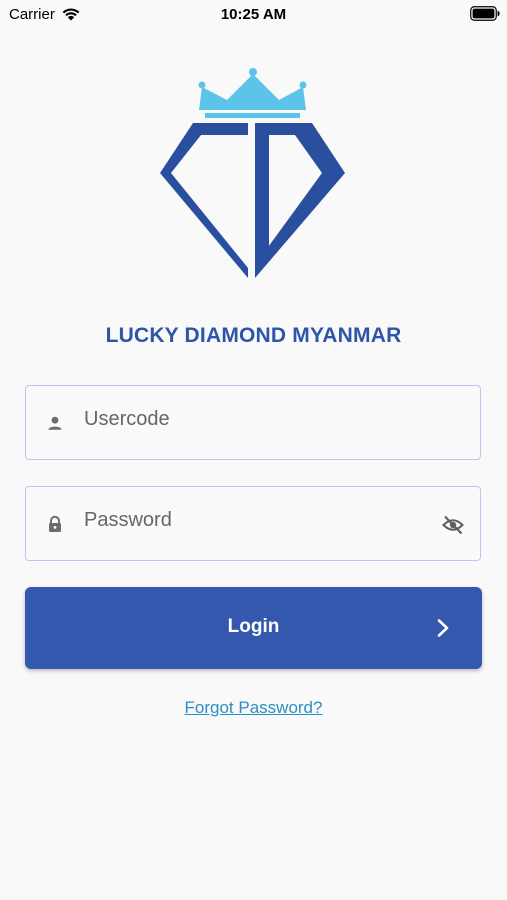 The height and width of the screenshot is (900, 507). I want to click on usercode-input, so click(249, 419).